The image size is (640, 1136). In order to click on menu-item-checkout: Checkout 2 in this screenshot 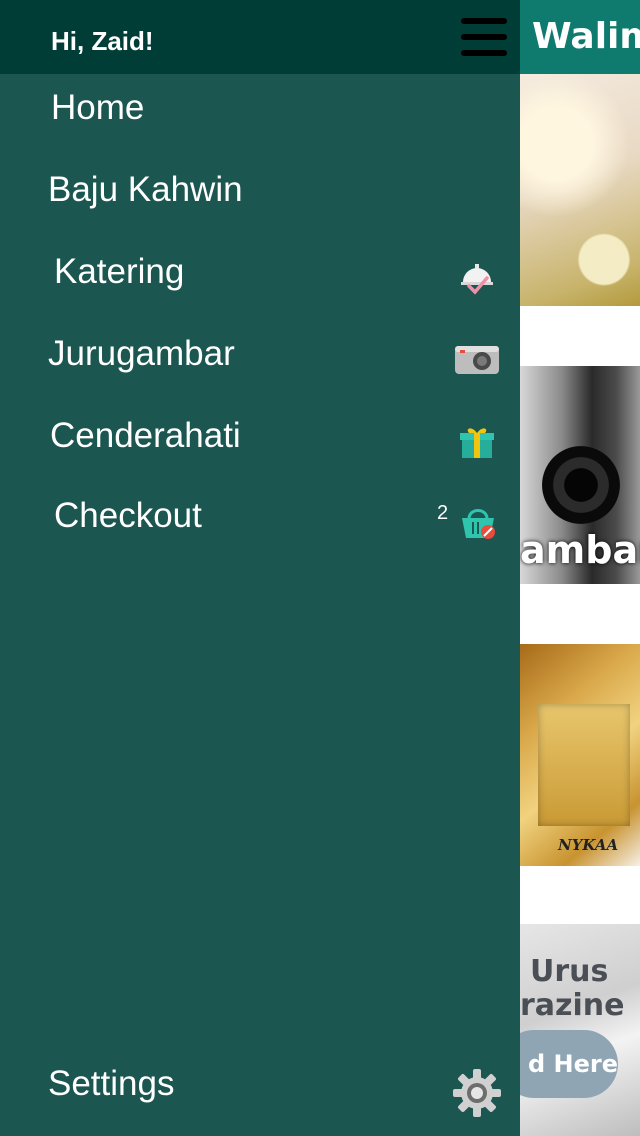, I will do `click(260, 519)`.